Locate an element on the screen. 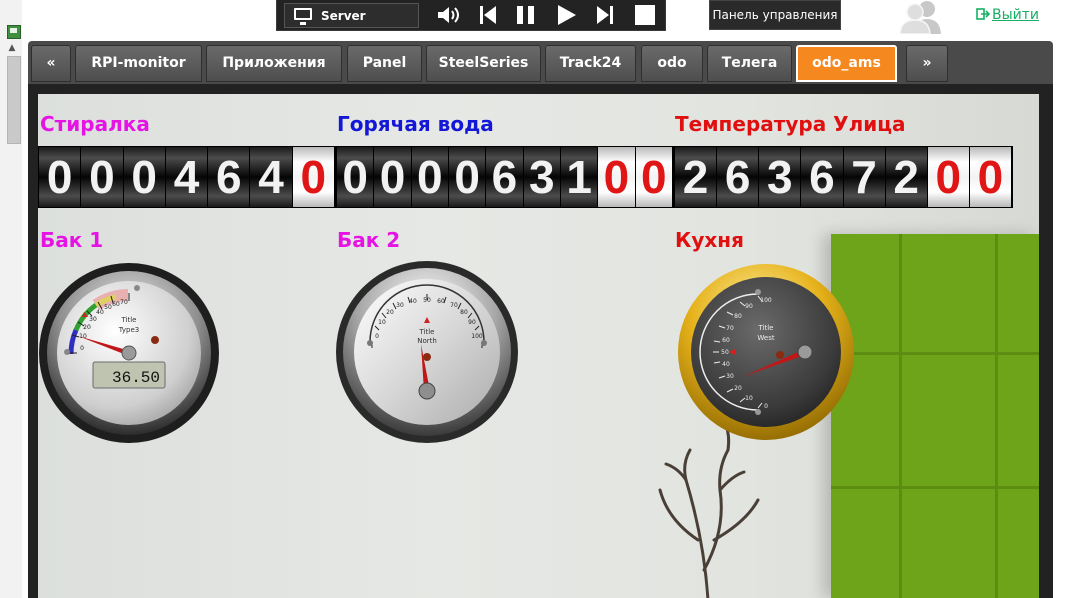 The height and width of the screenshot is (598, 1073). background-plant-icon is located at coordinates (709, 511).